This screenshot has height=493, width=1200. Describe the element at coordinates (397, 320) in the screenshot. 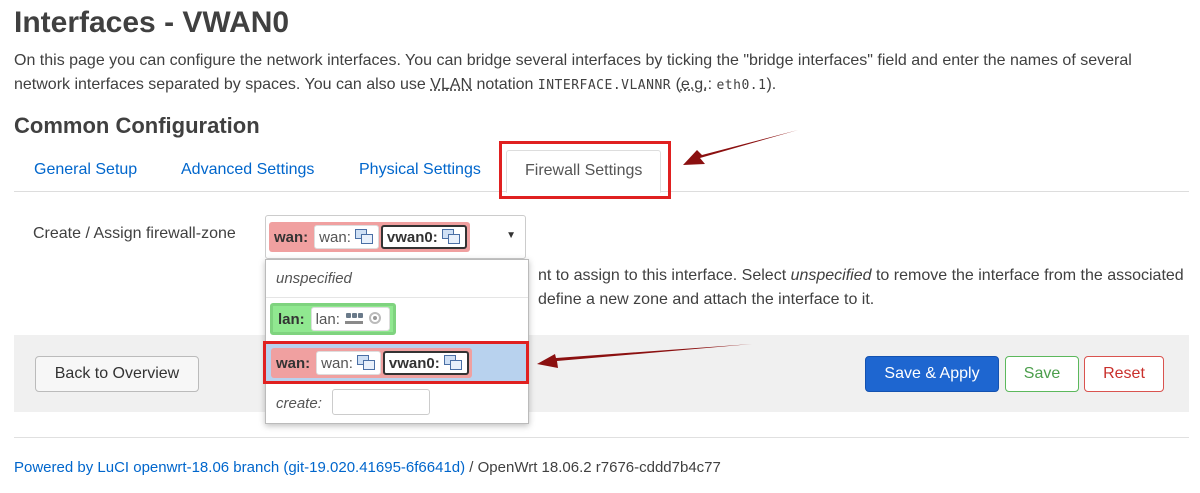

I see `option-lan: lan: lan:` at that location.